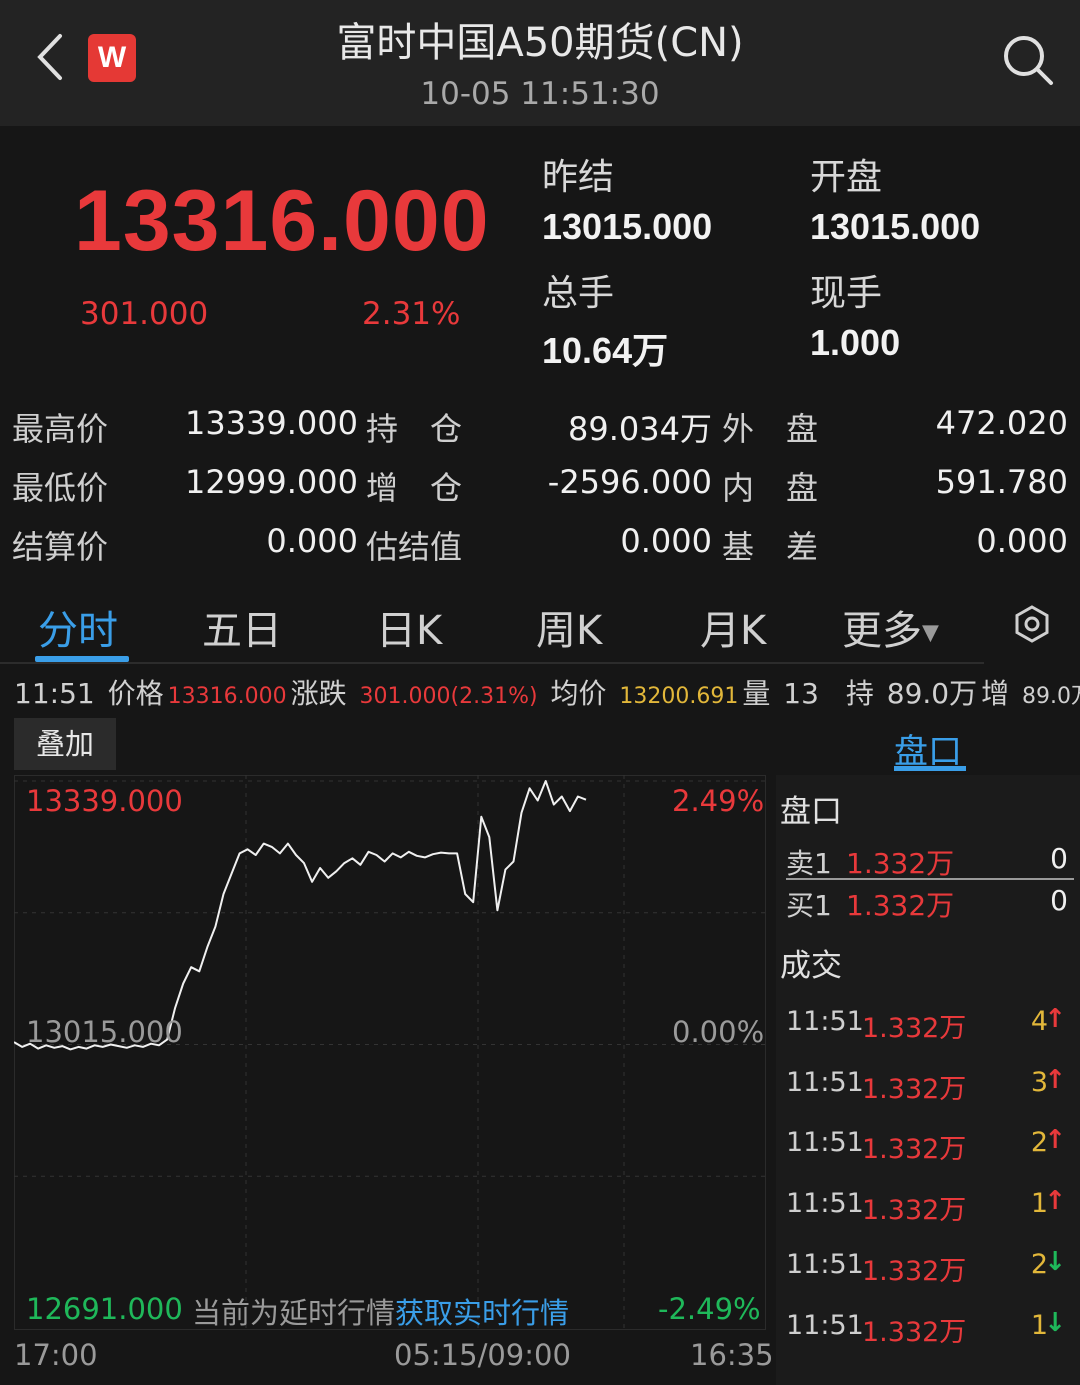  I want to click on page-title: 富时中国A50期货(CN), so click(540, 43).